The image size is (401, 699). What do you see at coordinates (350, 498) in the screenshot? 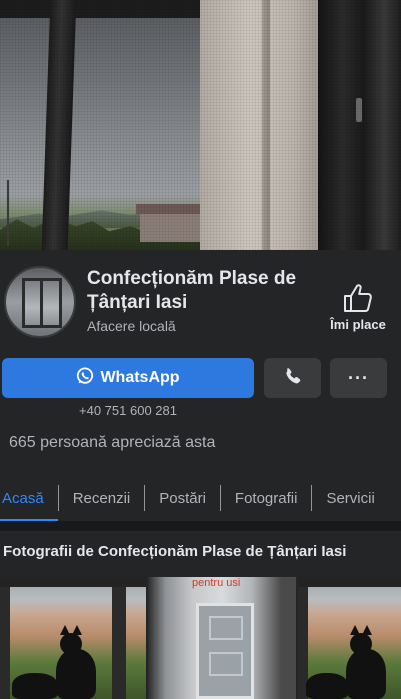
I see `tab-services: Servicii` at bounding box center [350, 498].